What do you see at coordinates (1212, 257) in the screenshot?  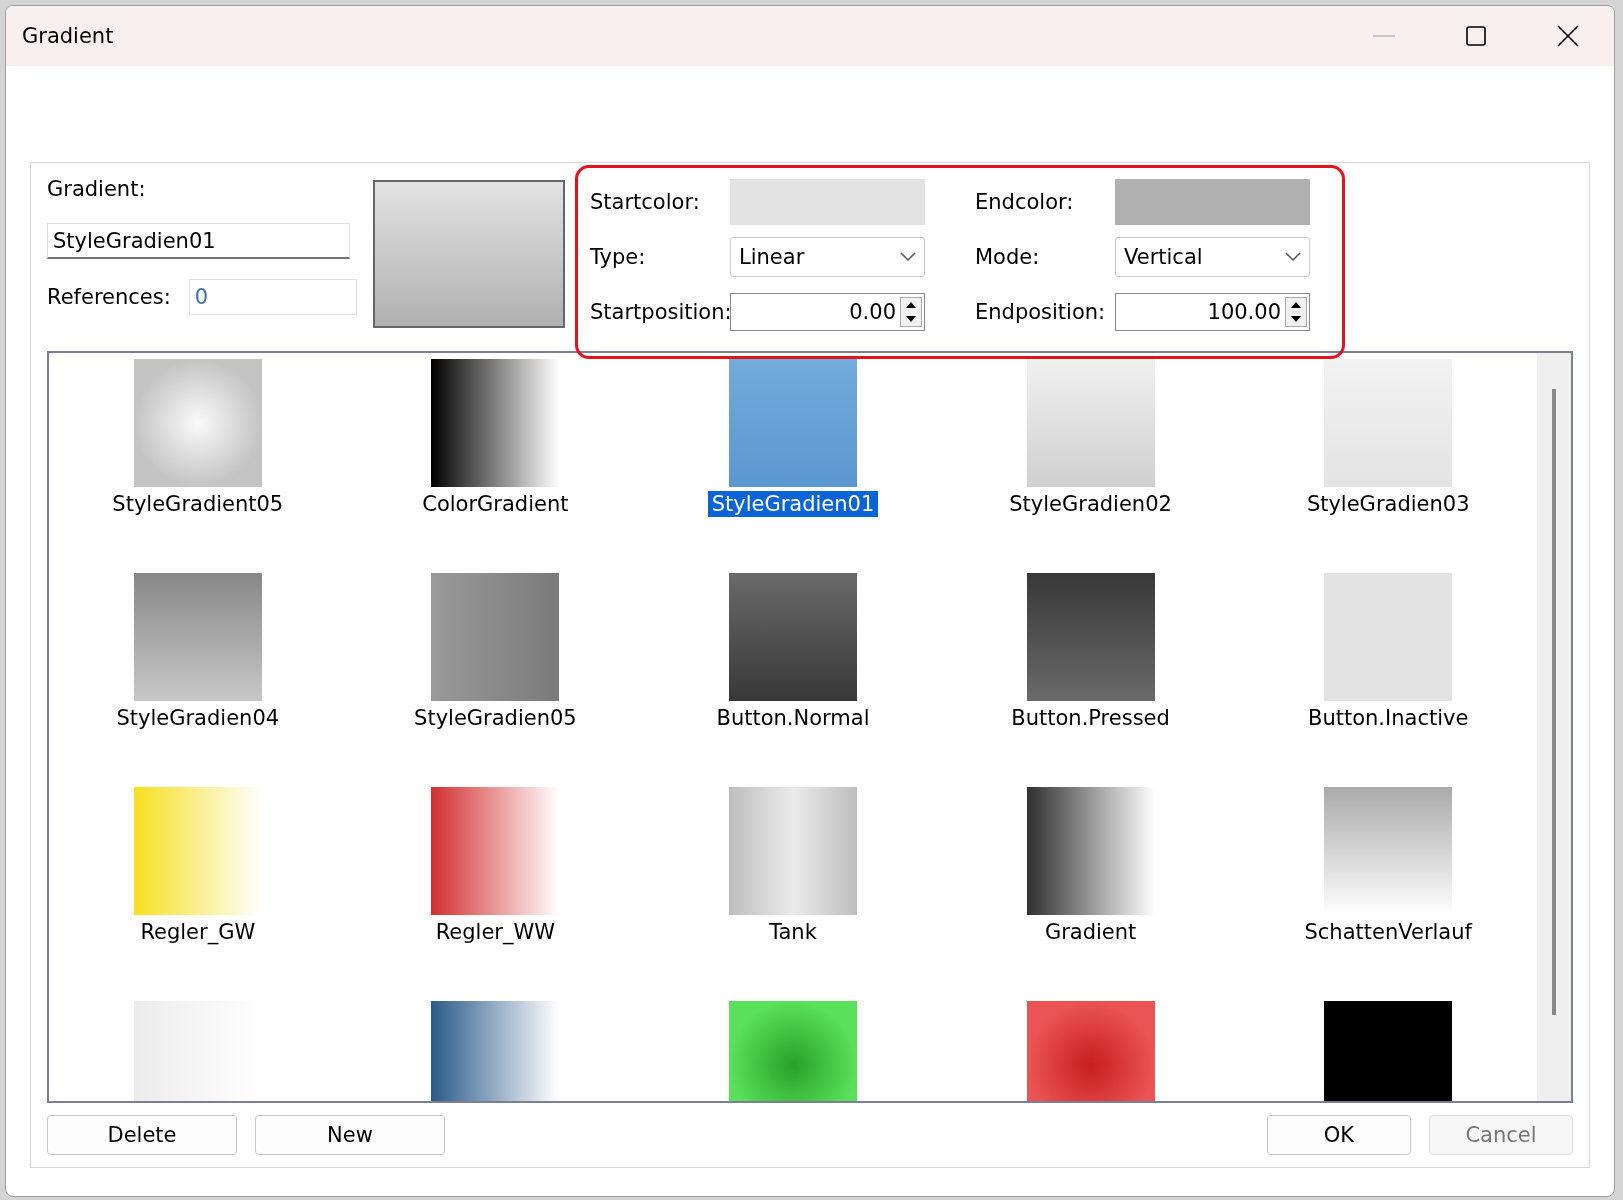 I see `mode-dropdown: Vertical` at bounding box center [1212, 257].